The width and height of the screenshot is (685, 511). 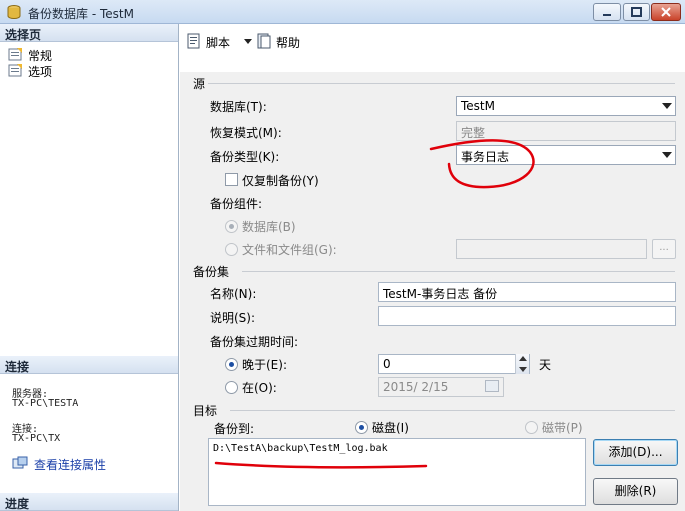 I want to click on calendar-icon, so click(x=492, y=386).